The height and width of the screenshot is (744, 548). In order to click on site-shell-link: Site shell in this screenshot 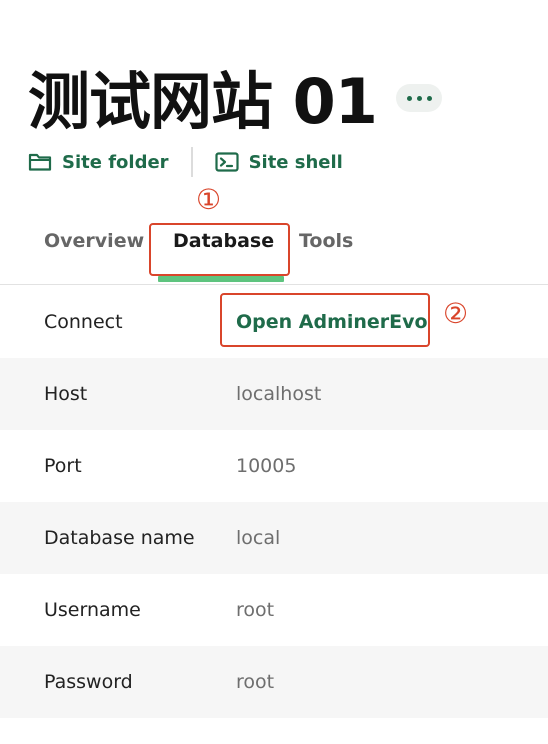, I will do `click(278, 162)`.